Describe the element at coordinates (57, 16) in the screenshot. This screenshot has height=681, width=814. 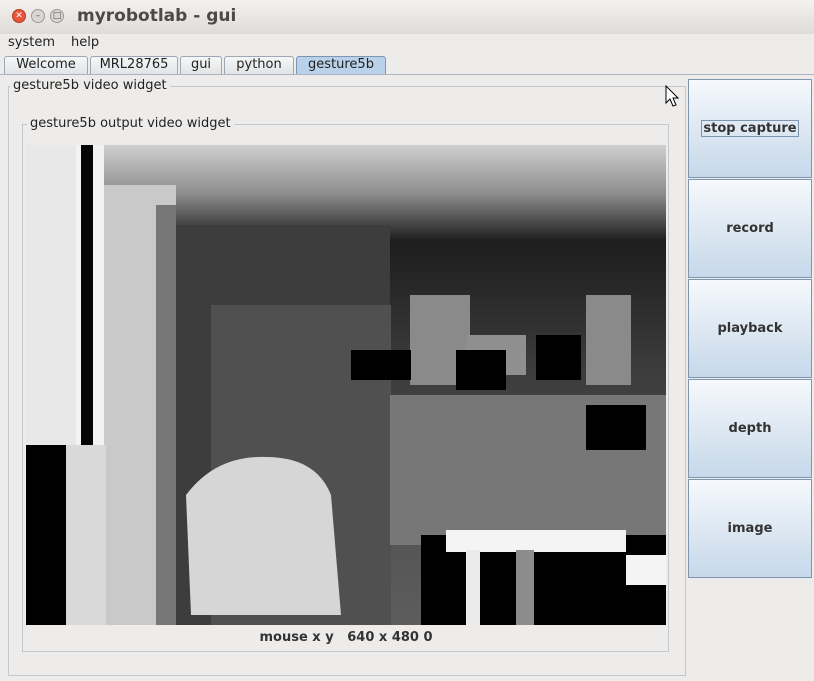
I see `maximize-icon: □` at that location.